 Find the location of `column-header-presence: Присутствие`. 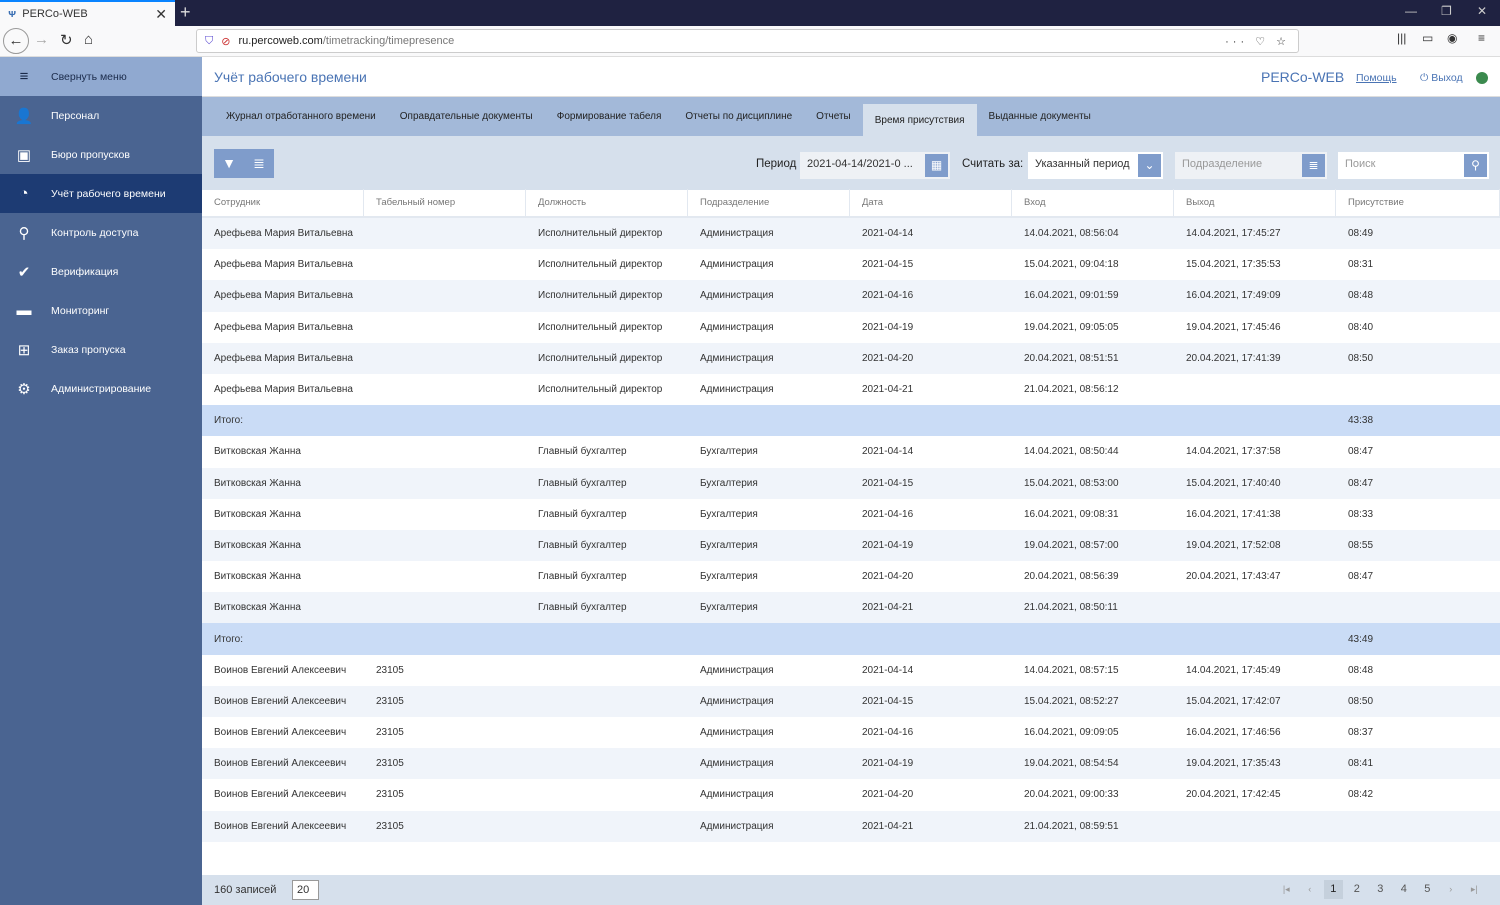

column-header-presence: Присутствие is located at coordinates (1418, 203).